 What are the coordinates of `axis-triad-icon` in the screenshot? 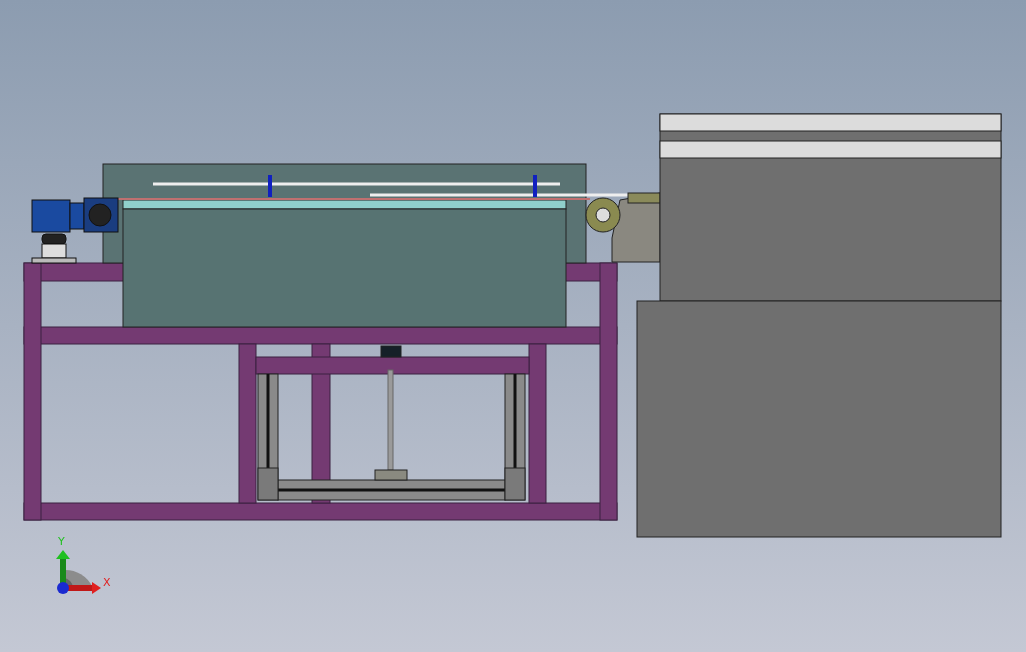 It's located at (78, 572).